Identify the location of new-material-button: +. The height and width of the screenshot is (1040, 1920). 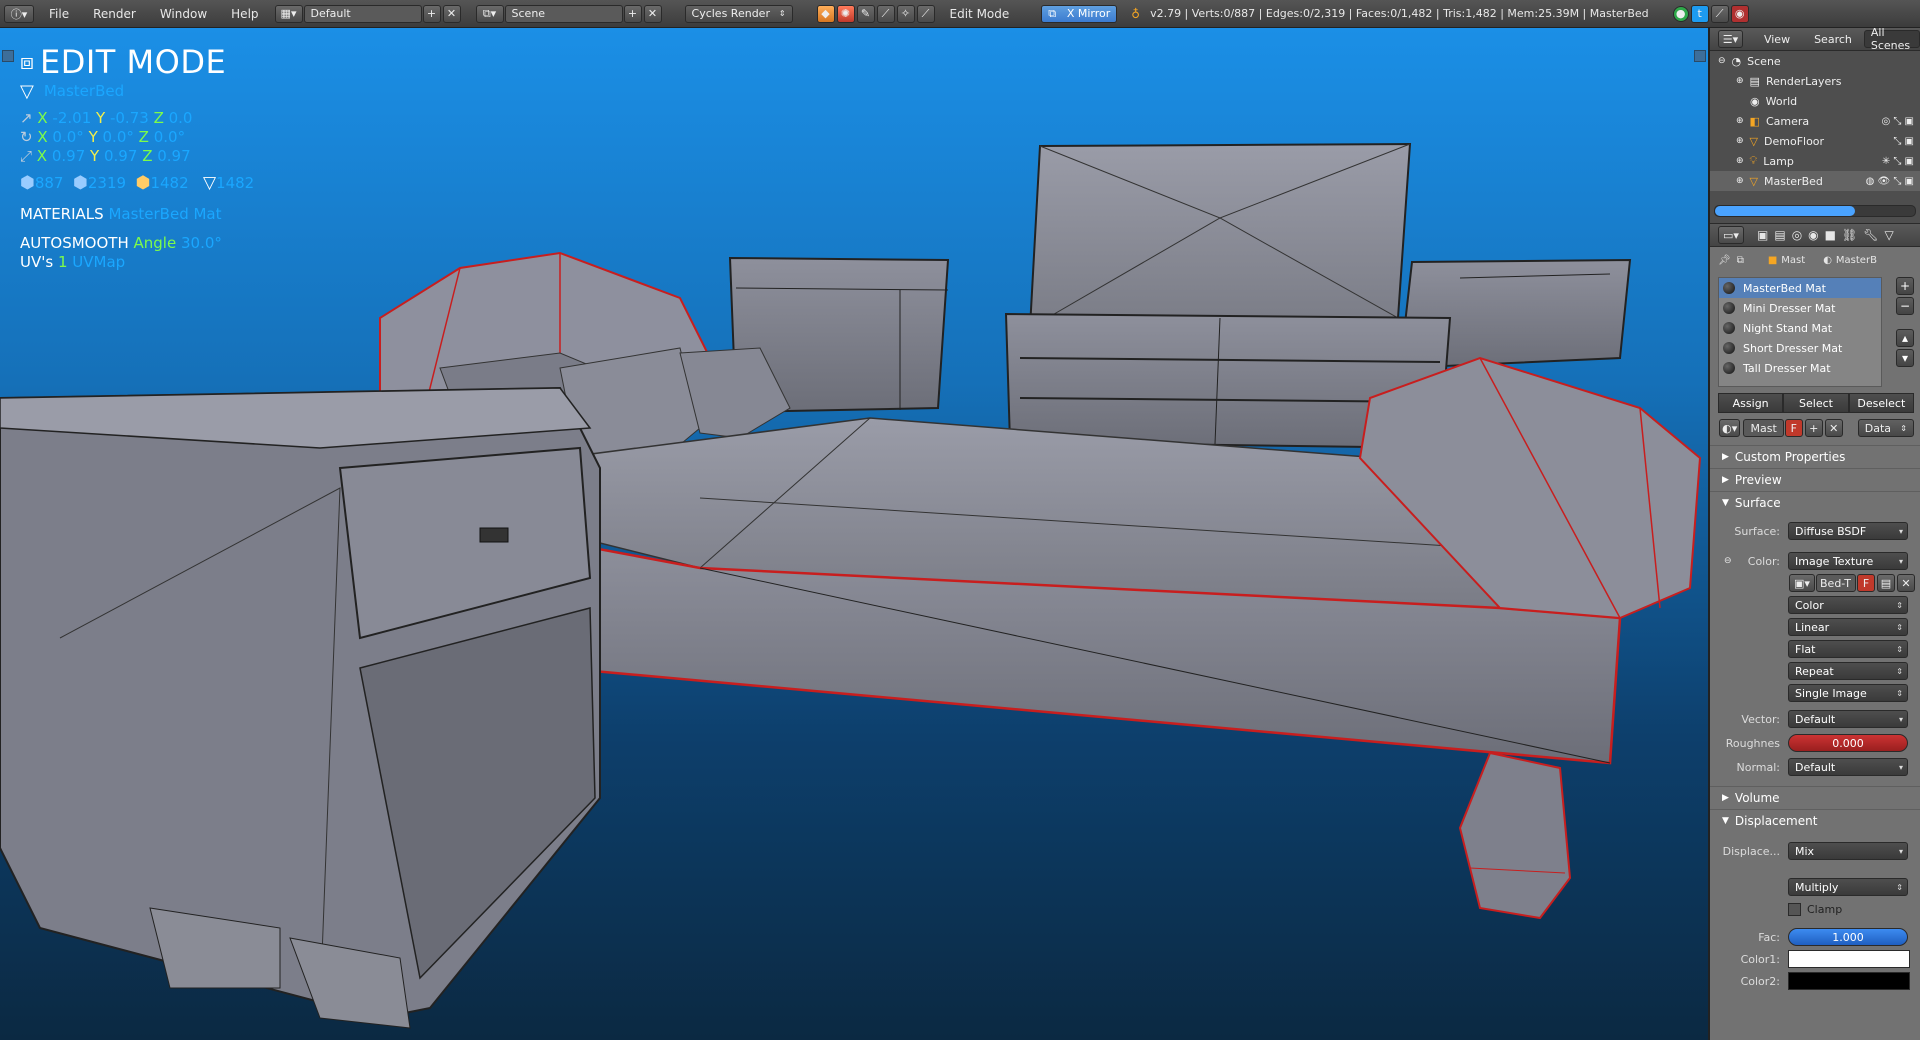
(1813, 428).